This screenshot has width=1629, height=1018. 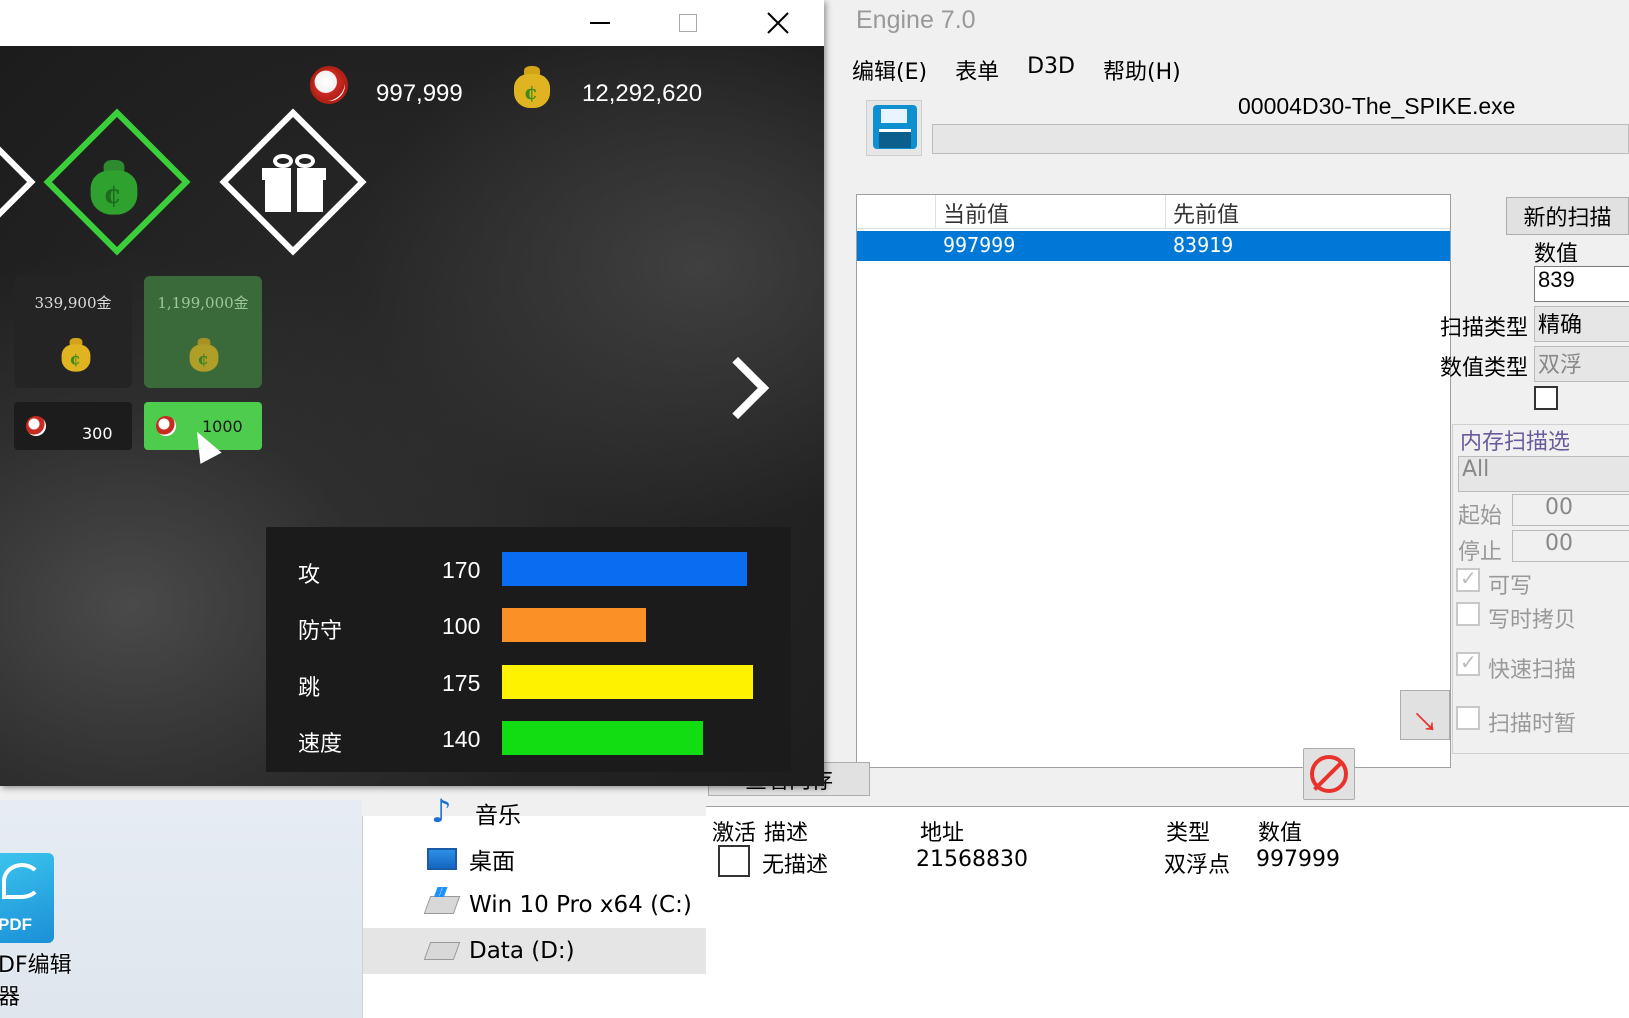 What do you see at coordinates (445, 811) in the screenshot?
I see `music-icon` at bounding box center [445, 811].